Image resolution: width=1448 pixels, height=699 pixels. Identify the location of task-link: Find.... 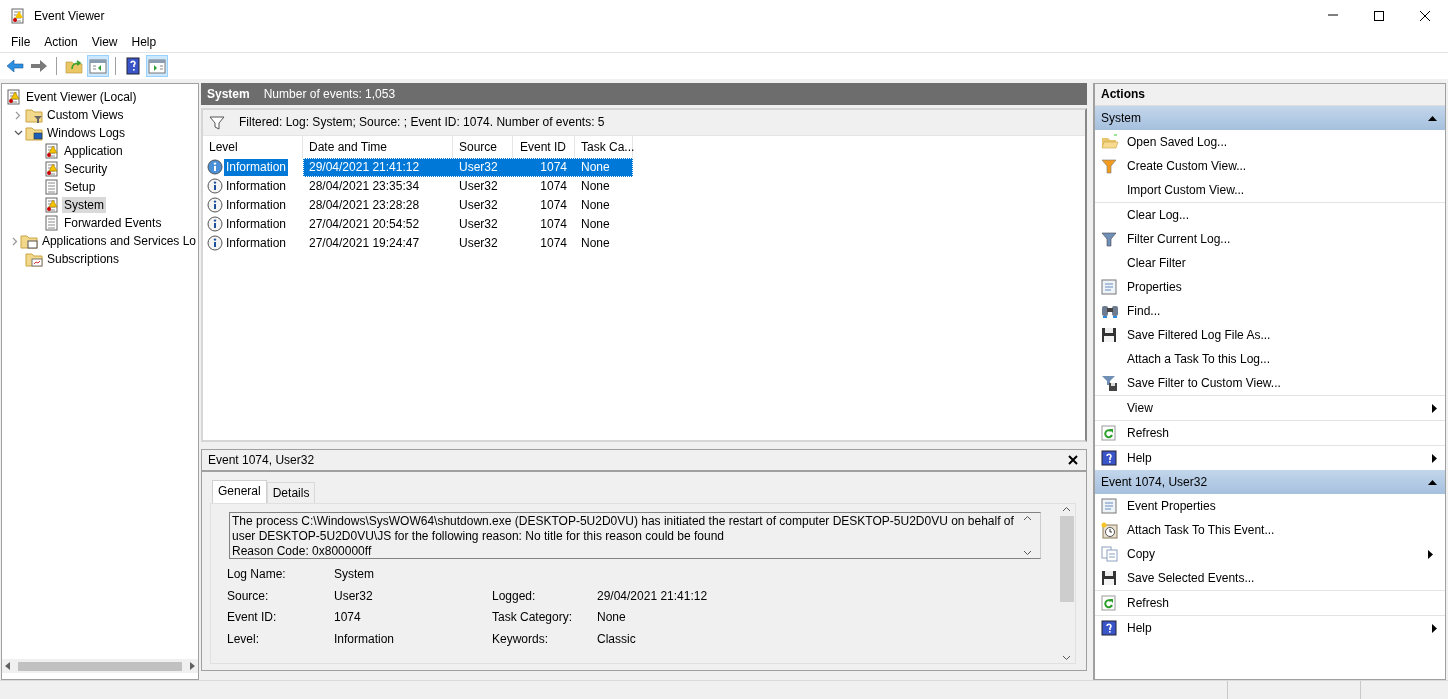
(1270, 311).